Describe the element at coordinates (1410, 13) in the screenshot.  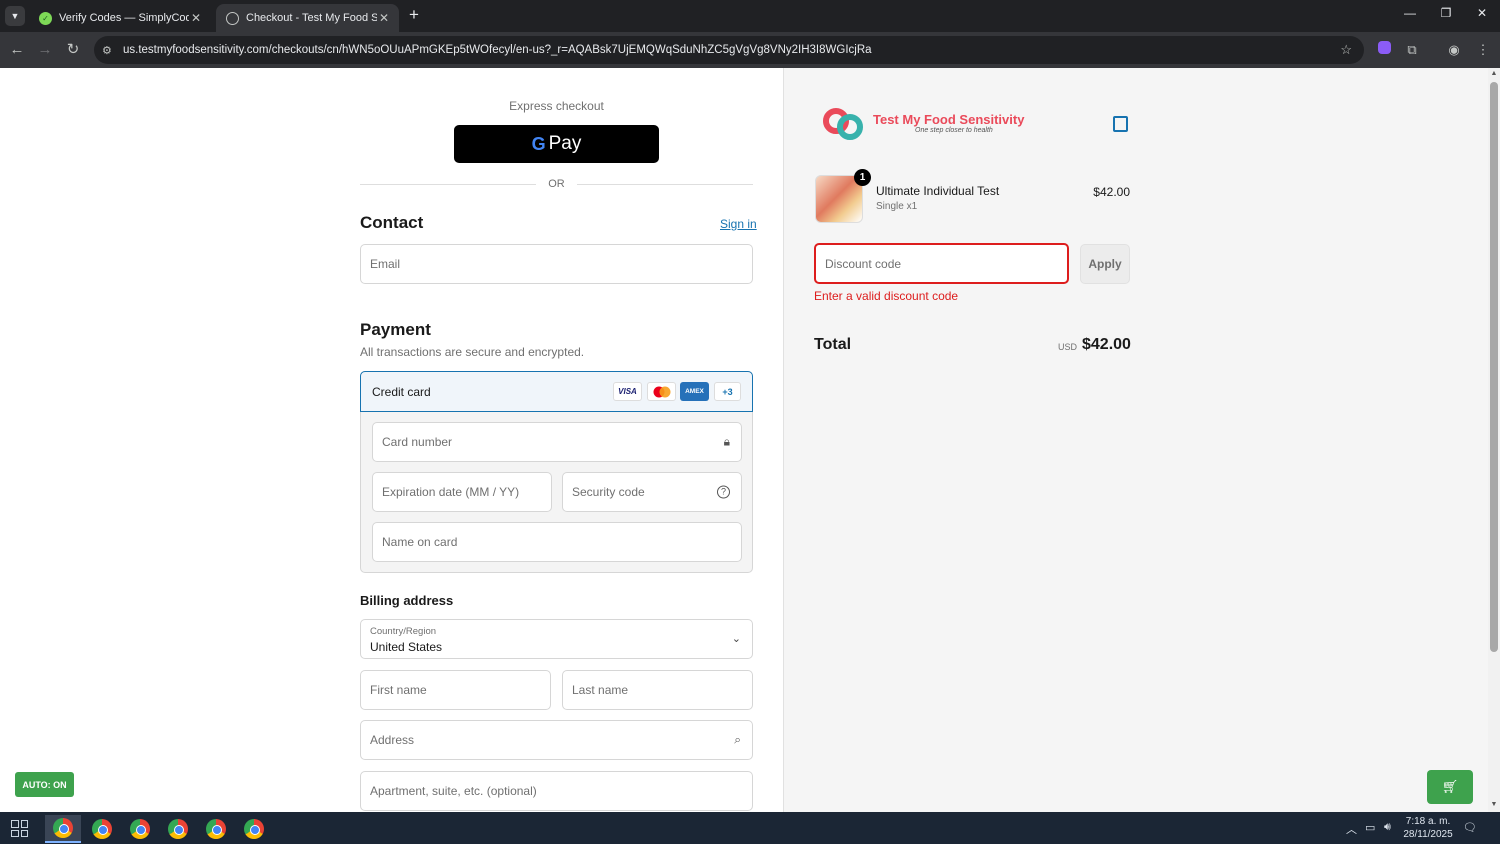
I see `minimize-icon: —` at that location.